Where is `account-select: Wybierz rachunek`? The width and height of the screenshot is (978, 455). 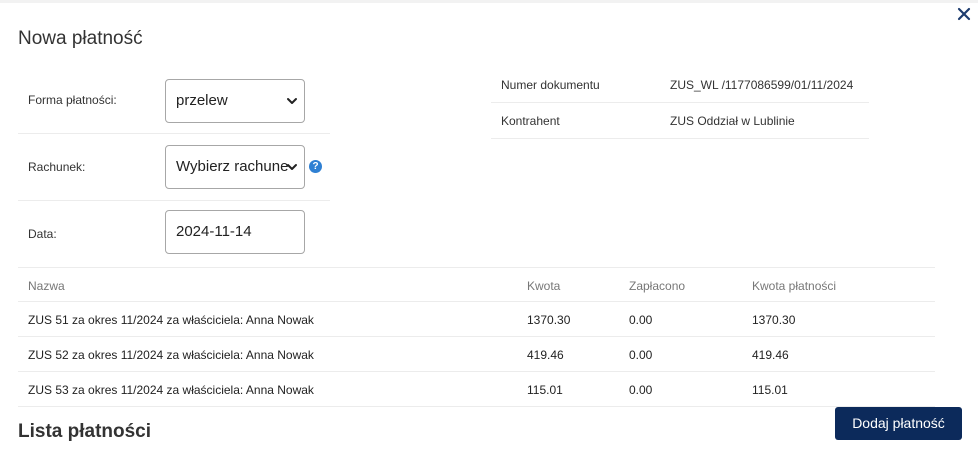 account-select: Wybierz rachunek is located at coordinates (235, 167).